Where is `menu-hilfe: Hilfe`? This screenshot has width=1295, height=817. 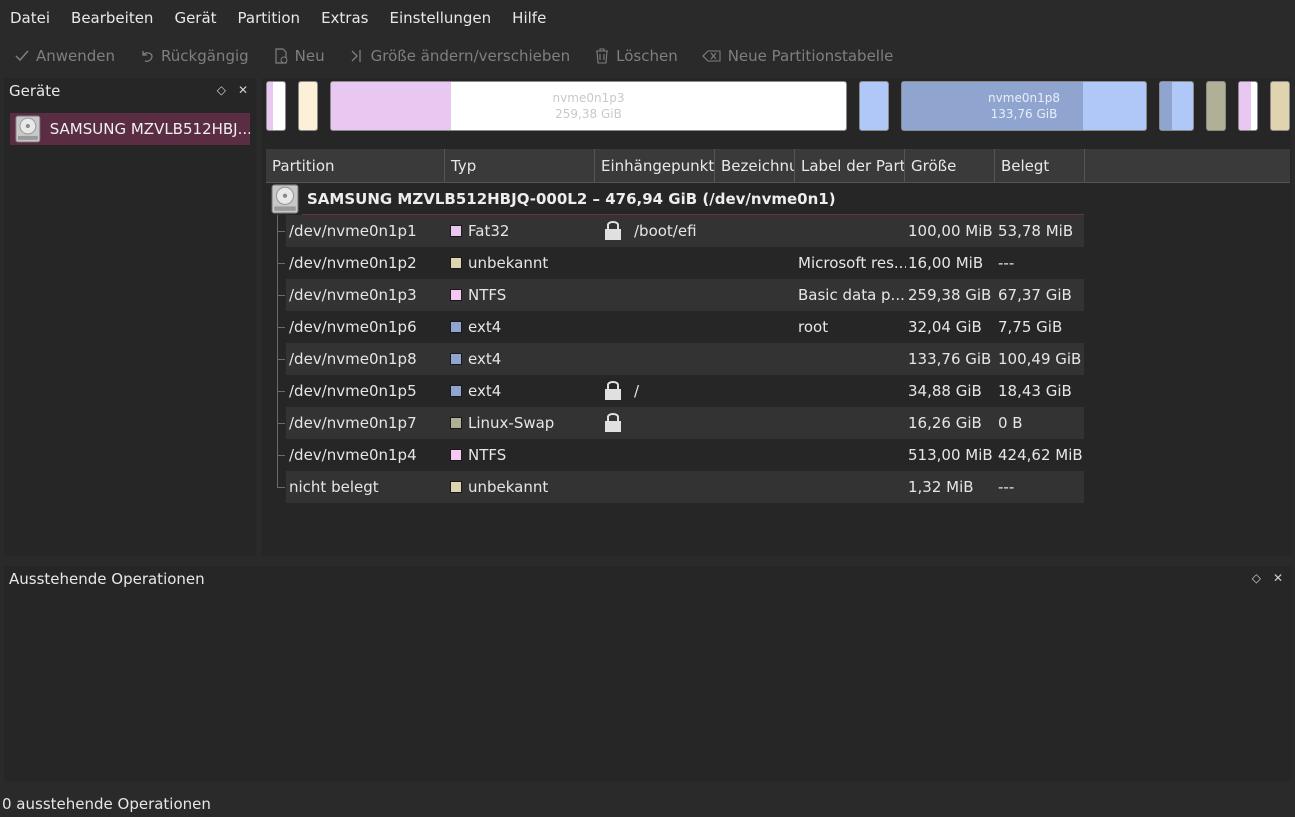
menu-hilfe: Hilfe is located at coordinates (529, 18).